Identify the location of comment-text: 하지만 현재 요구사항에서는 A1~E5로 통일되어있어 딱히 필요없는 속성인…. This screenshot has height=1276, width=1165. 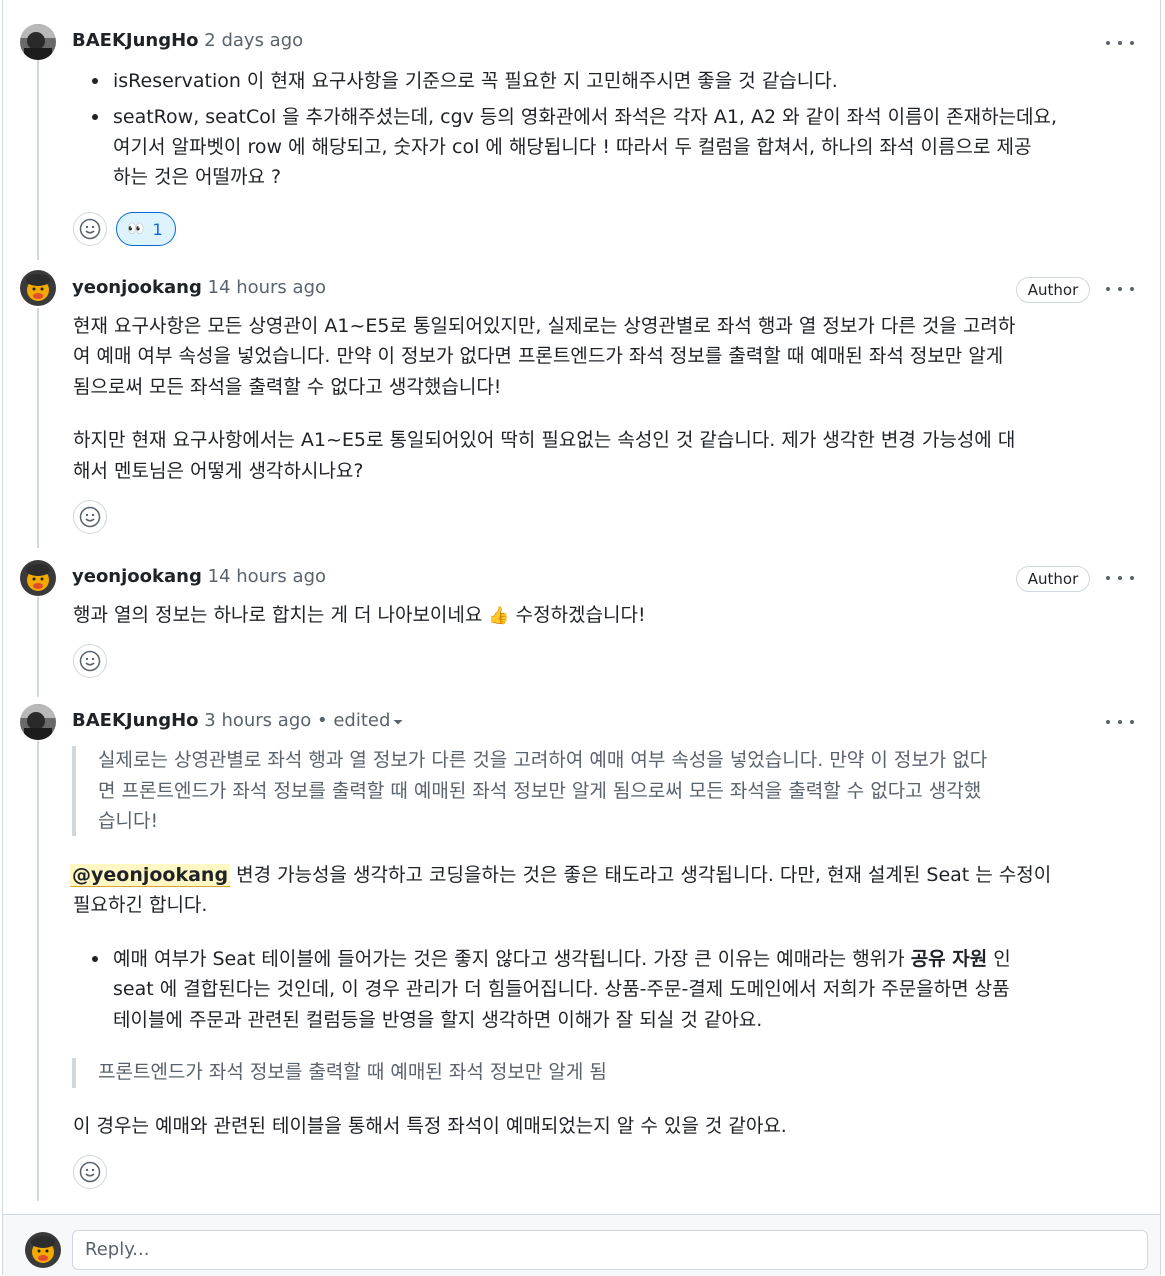
(544, 440).